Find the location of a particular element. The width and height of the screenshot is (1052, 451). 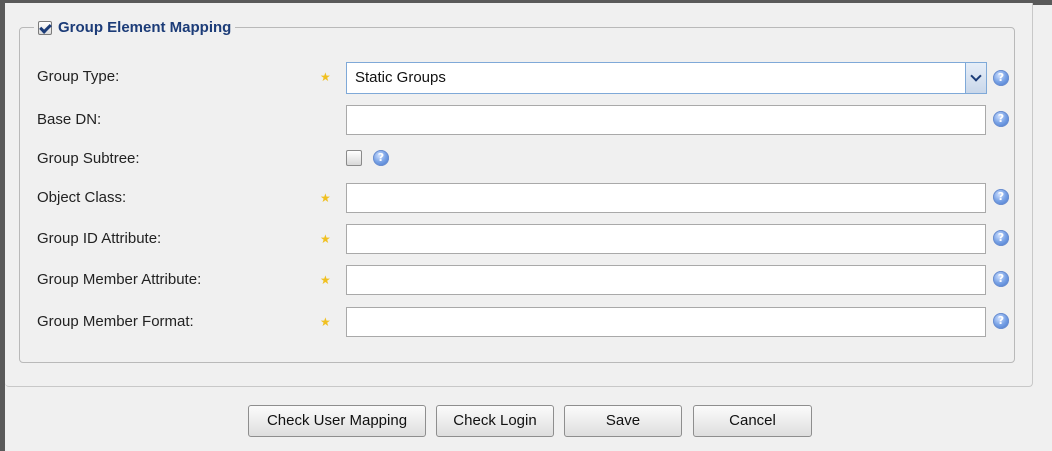

row-base-dn: Base DN: ? is located at coordinates (526, 120).